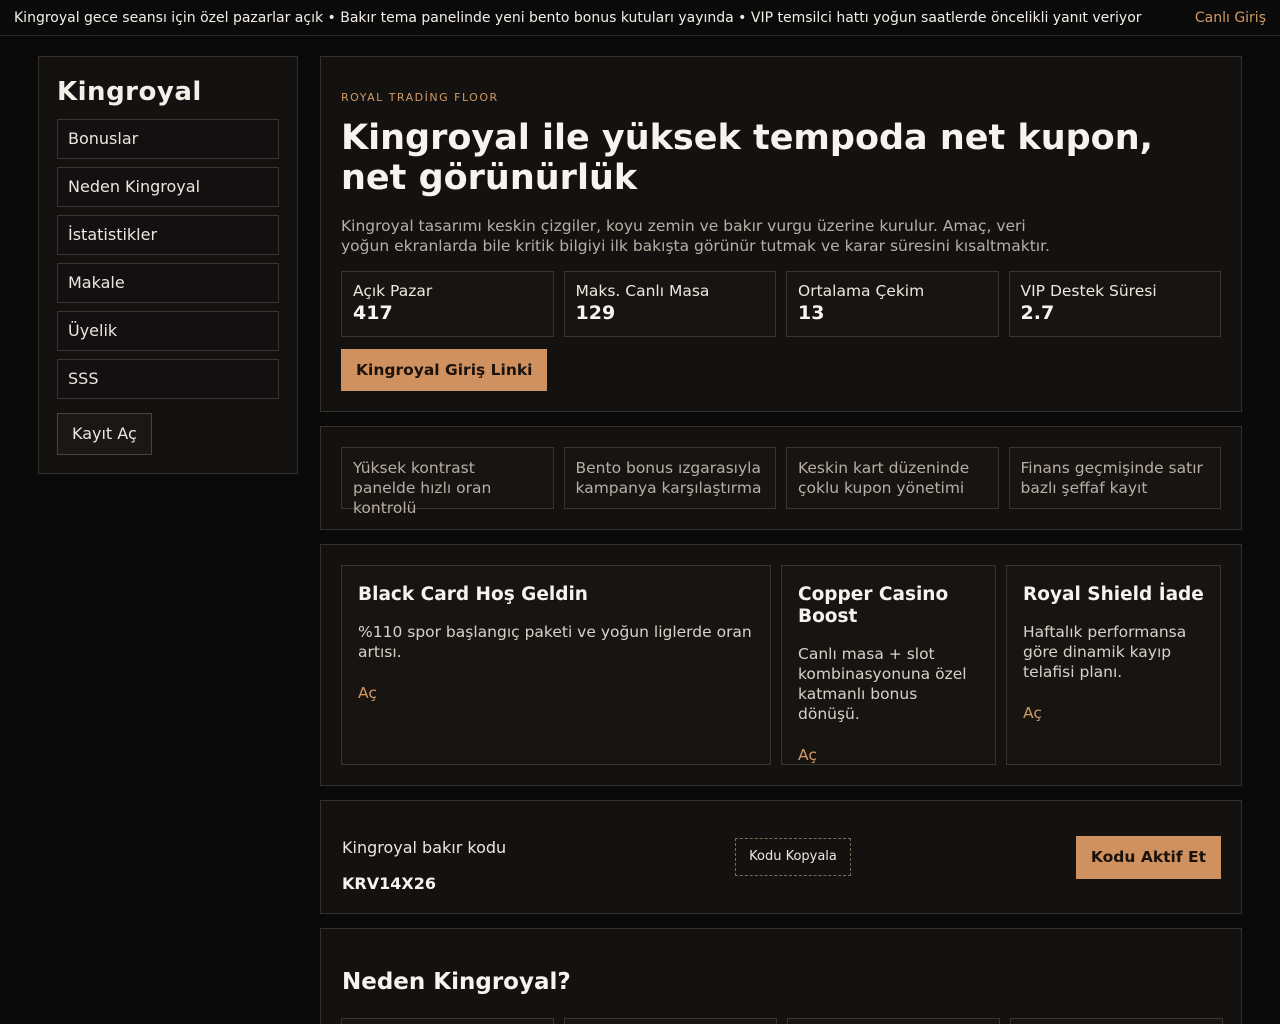  I want to click on stat-label: VIP Destek Süresi, so click(1088, 291).